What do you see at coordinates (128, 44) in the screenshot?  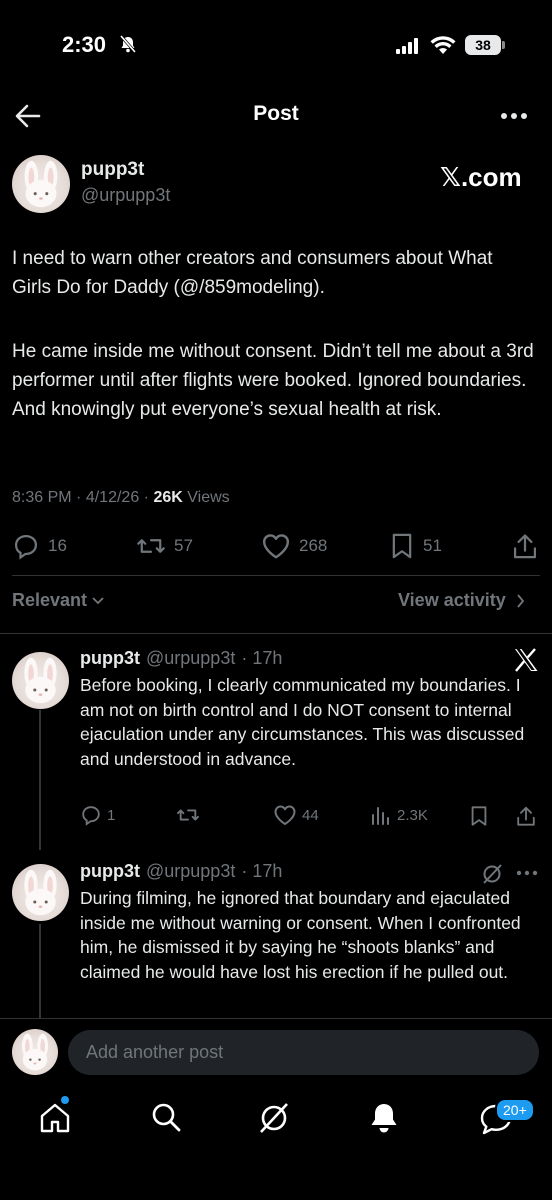 I see `silent-mode-icon` at bounding box center [128, 44].